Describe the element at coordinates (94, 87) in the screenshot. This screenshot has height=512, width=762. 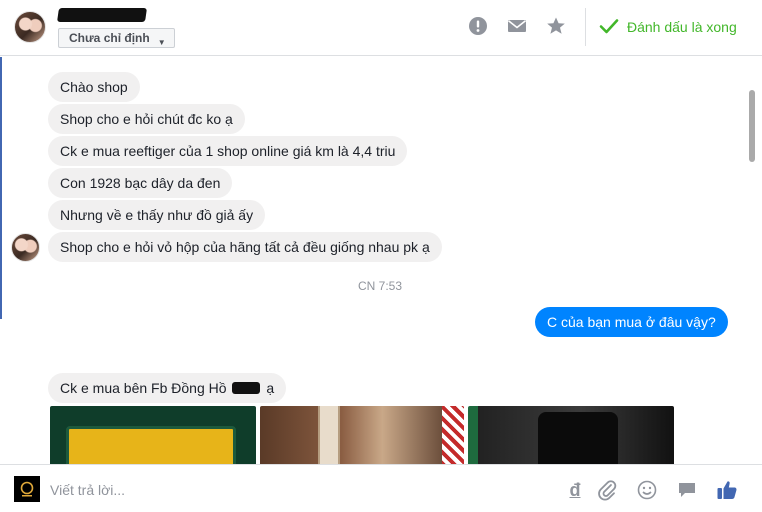
I see `incoming-message: Chào shop` at that location.